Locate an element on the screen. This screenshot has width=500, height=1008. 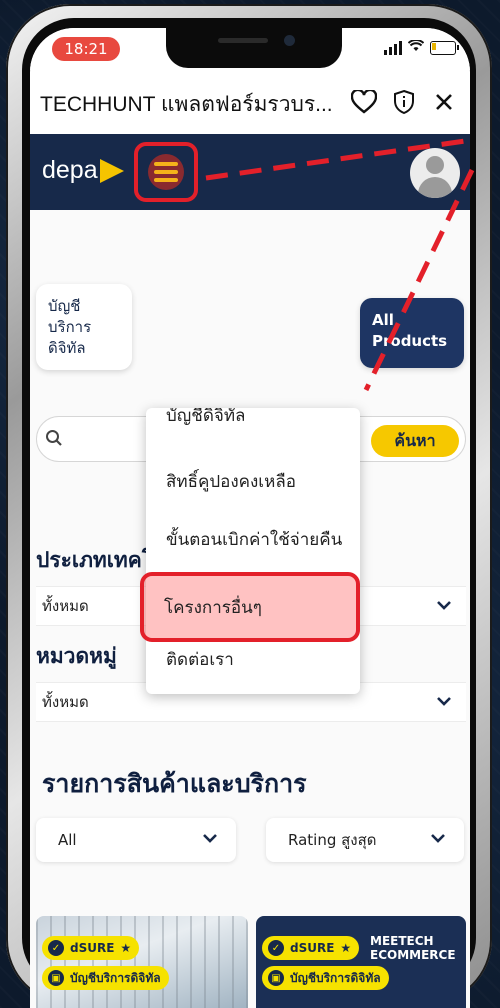
tab-all-products: All Products is located at coordinates (412, 333).